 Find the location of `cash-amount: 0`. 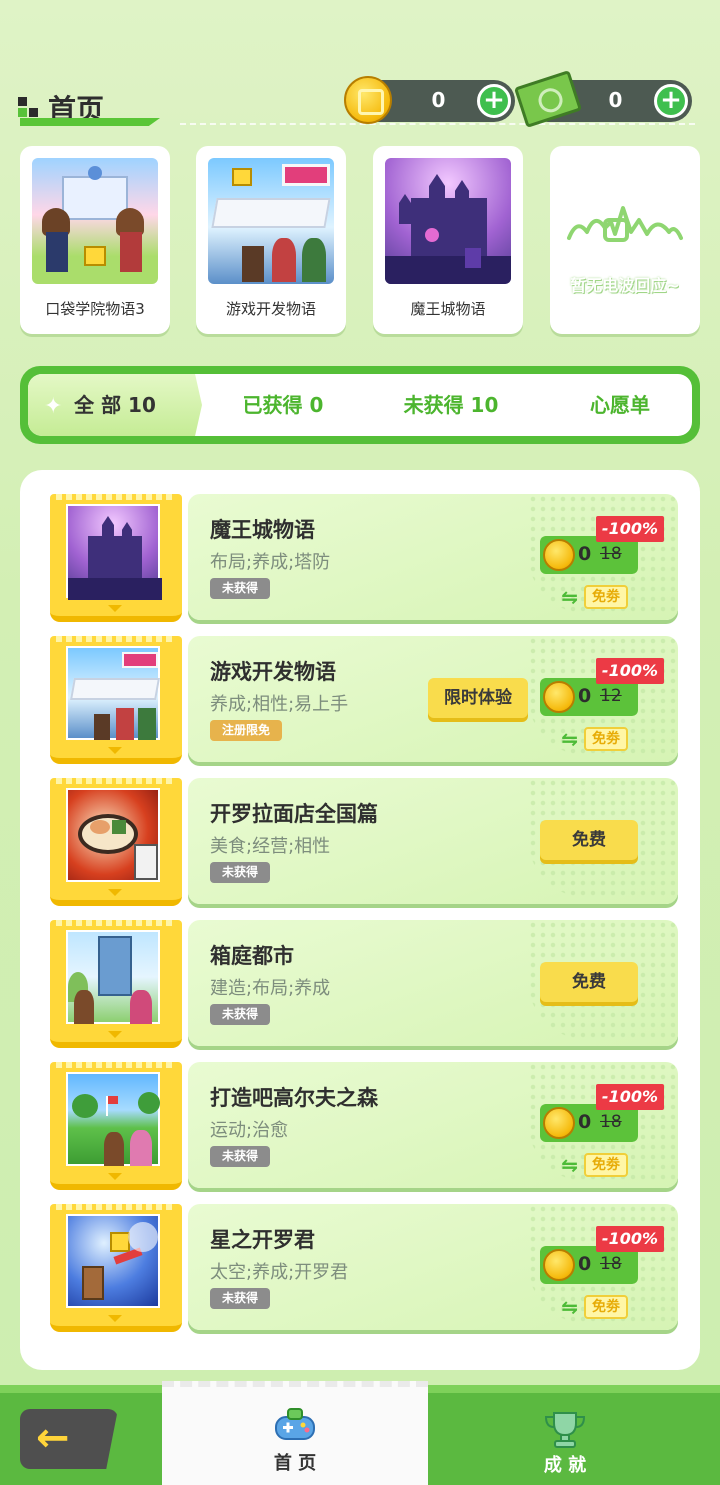

cash-amount: 0 is located at coordinates (615, 100).